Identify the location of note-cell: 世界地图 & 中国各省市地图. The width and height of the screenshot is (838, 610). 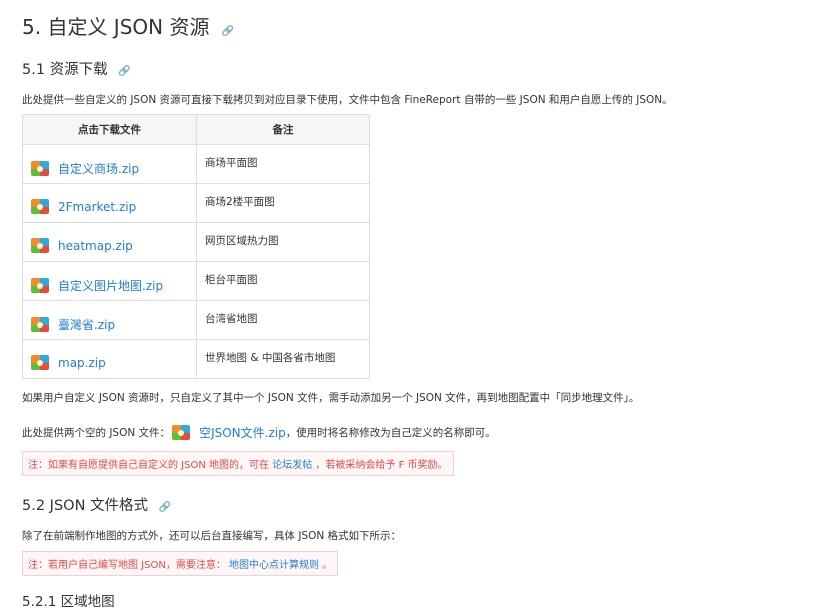
(283, 359).